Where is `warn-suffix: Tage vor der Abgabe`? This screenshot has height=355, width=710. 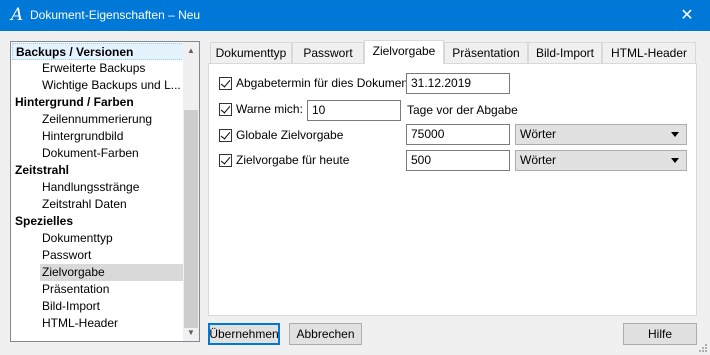
warn-suffix: Tage vor der Abgabe is located at coordinates (462, 110).